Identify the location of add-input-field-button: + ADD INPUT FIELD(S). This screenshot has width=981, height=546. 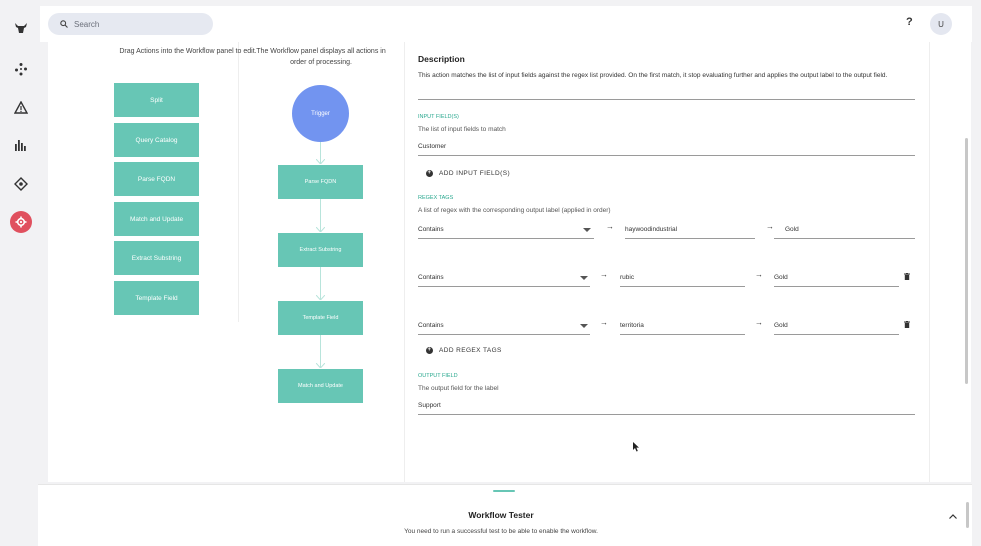
(468, 173).